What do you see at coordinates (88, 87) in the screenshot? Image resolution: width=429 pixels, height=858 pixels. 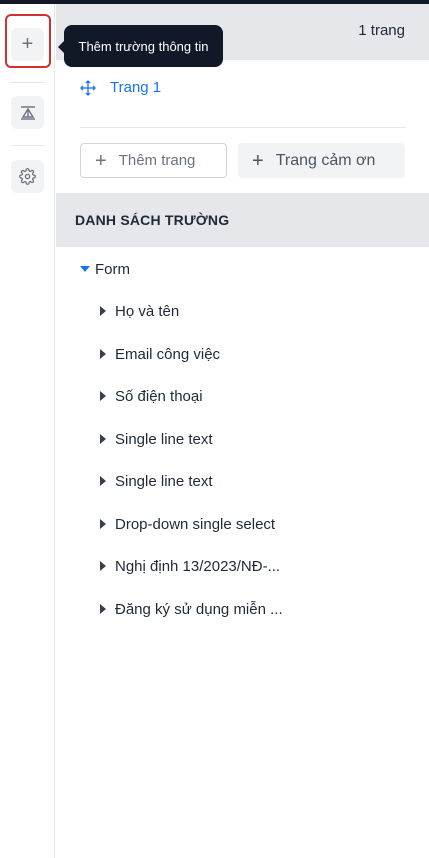 I see `move-icon` at bounding box center [88, 87].